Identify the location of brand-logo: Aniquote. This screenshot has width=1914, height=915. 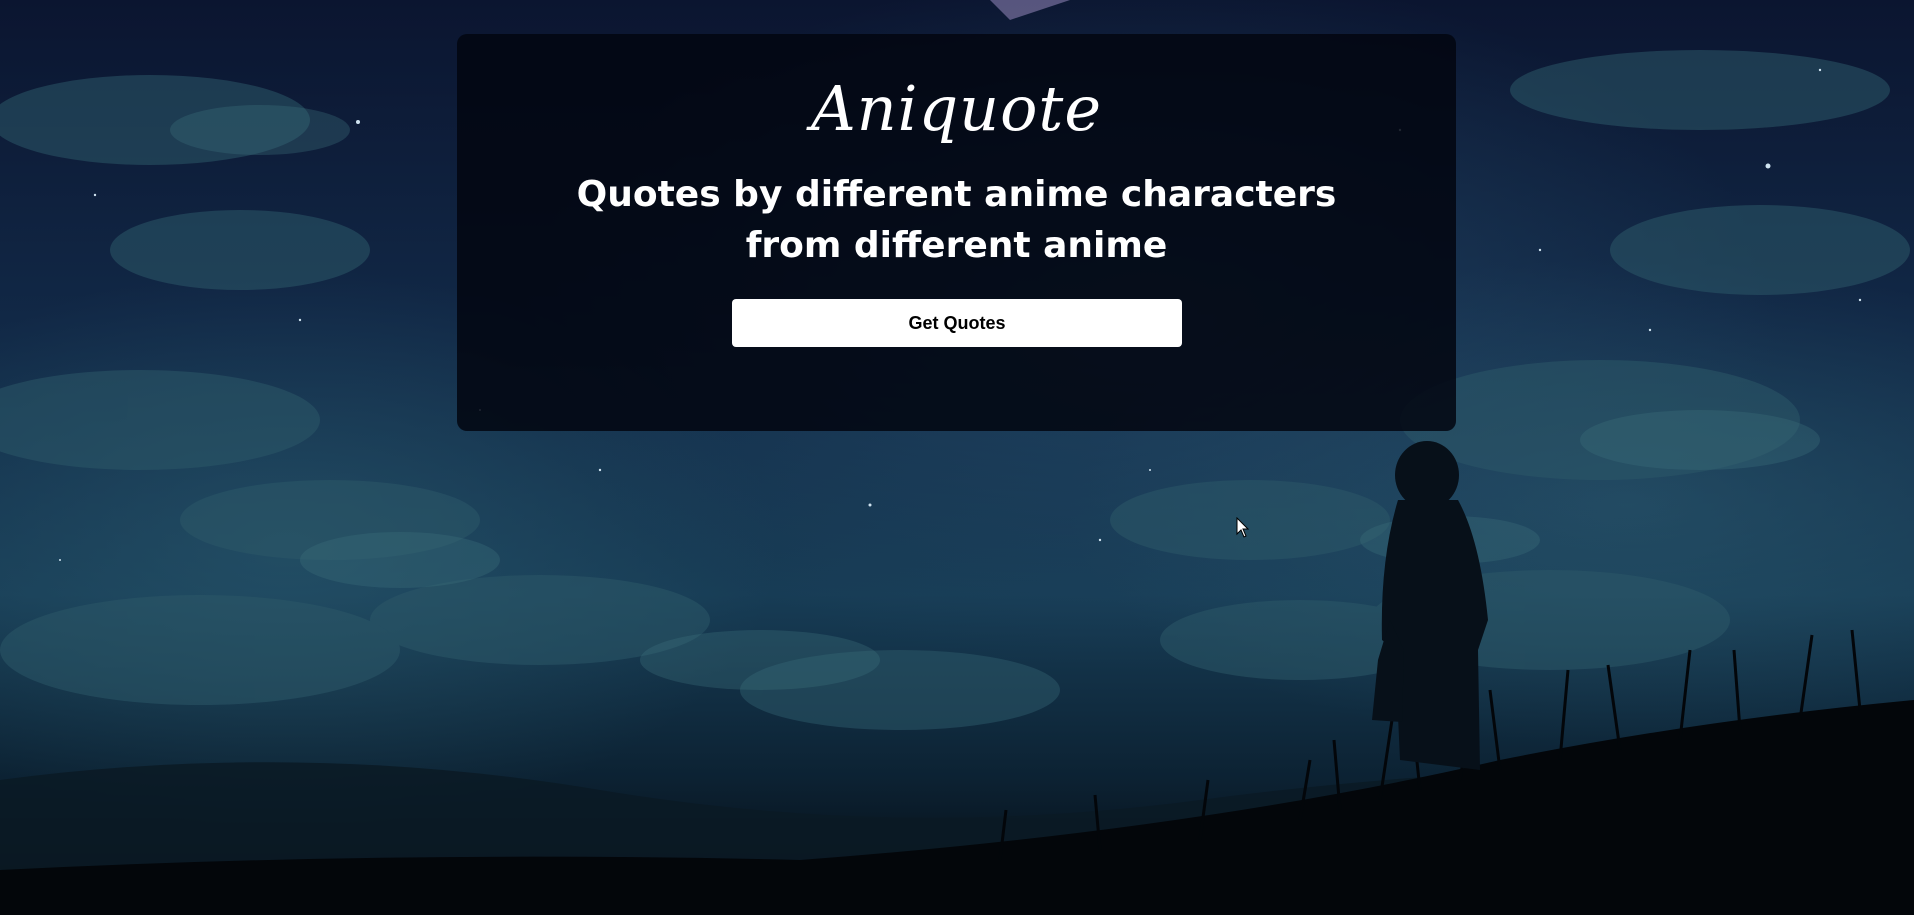
(956, 108).